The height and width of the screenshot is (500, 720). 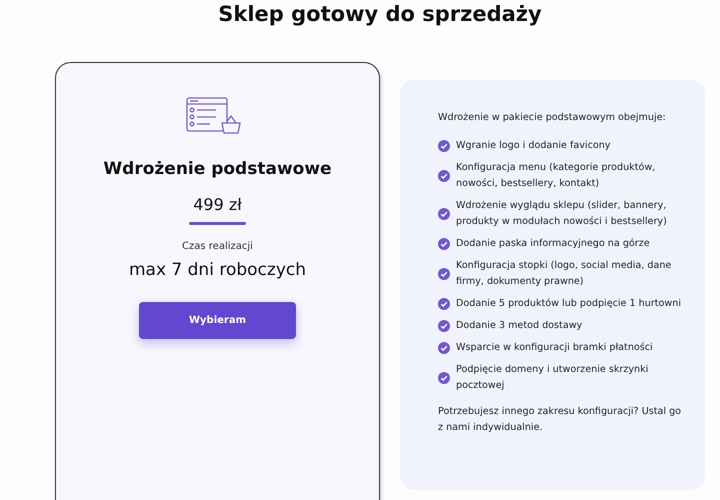 I want to click on feature-text: Dodanie 5 produktów lub podpięcie 1 hurtowni, so click(x=568, y=304).